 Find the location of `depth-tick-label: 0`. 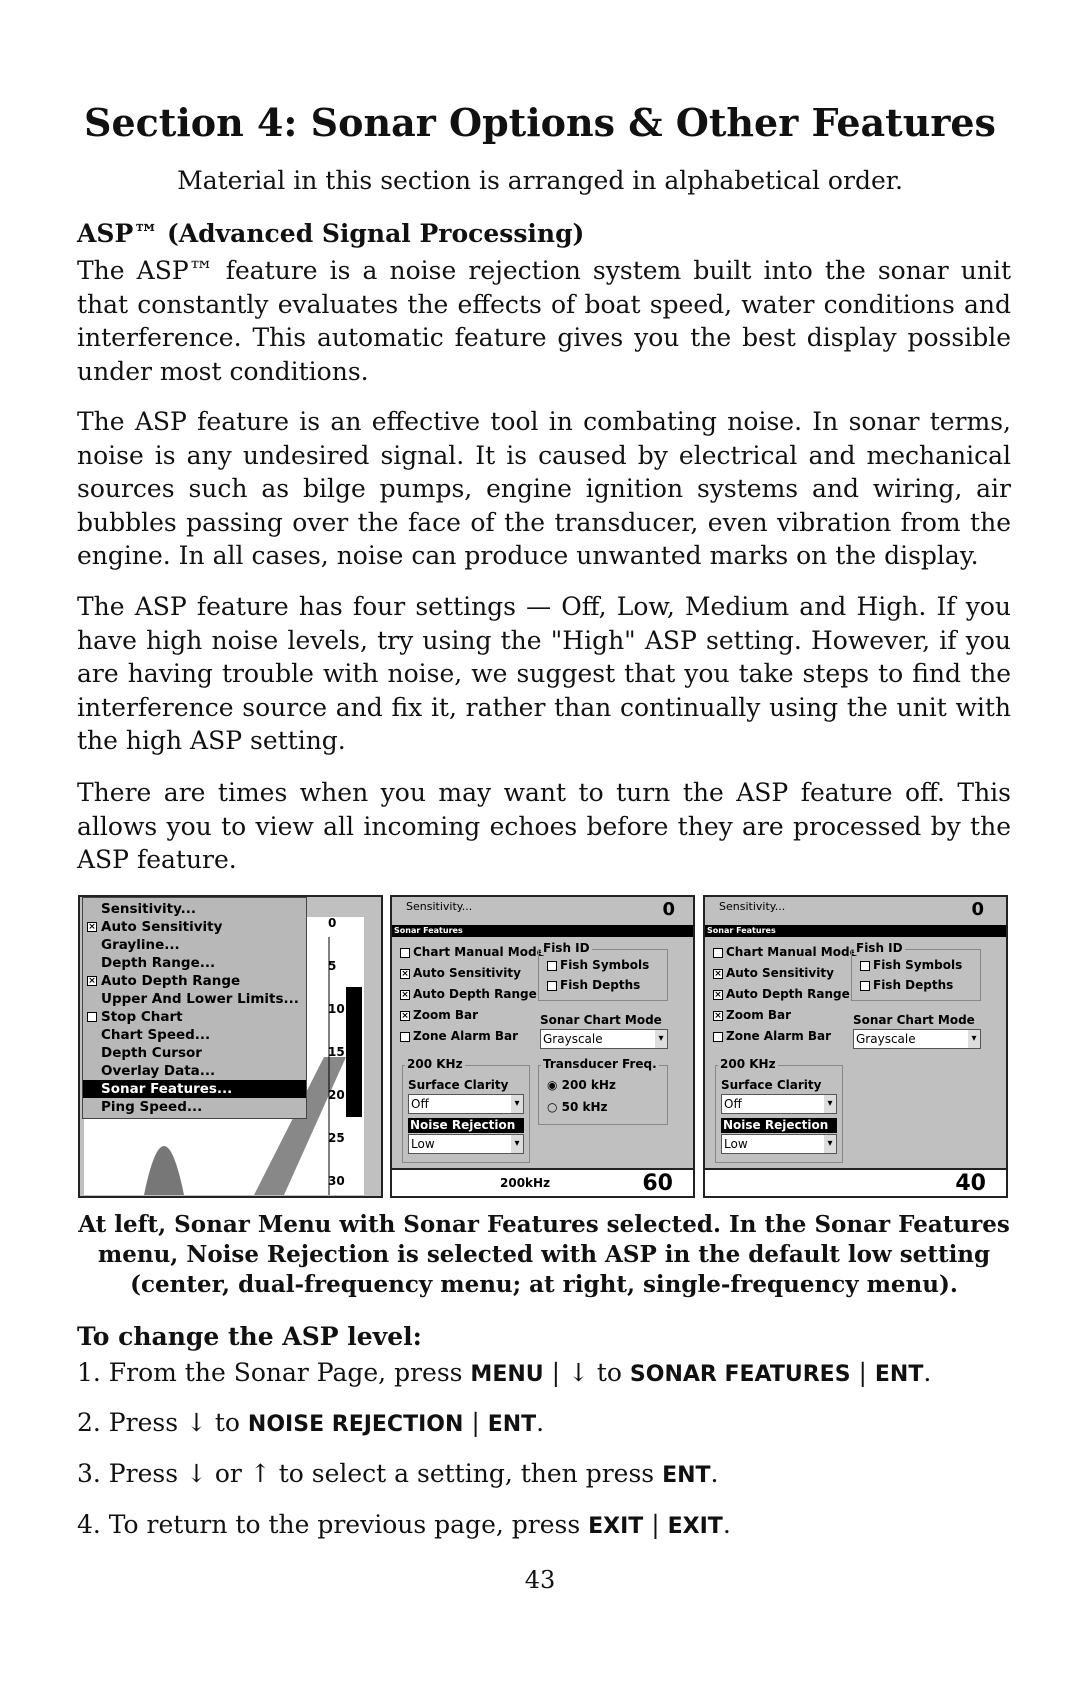

depth-tick-label: 0 is located at coordinates (332, 923).